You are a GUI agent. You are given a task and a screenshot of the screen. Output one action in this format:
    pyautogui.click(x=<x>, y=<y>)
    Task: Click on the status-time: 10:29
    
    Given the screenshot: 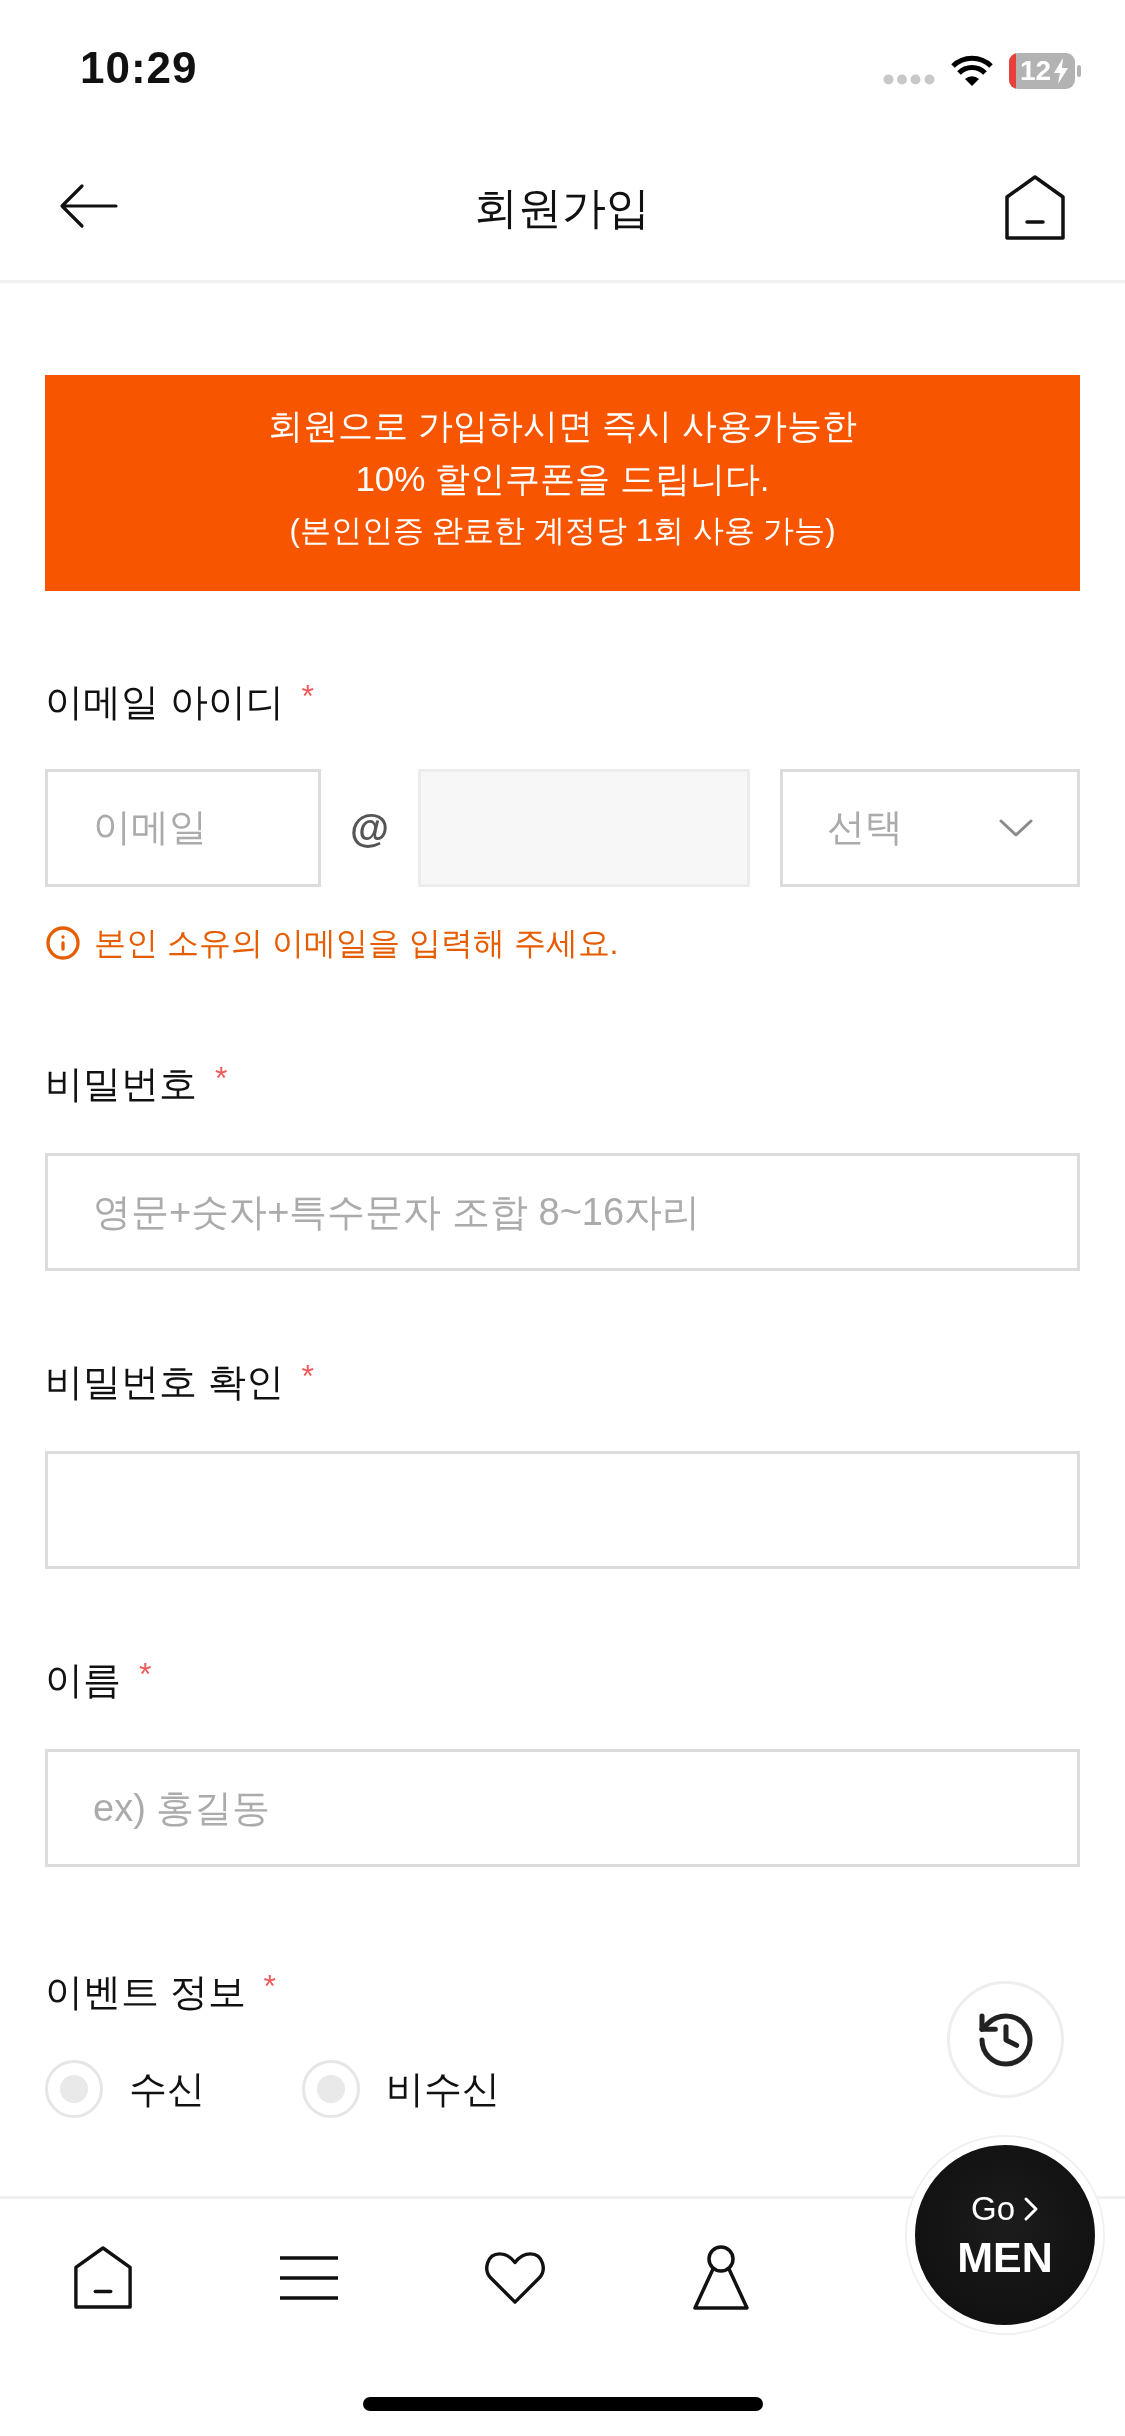 What is the action you would take?
    pyautogui.click(x=139, y=68)
    